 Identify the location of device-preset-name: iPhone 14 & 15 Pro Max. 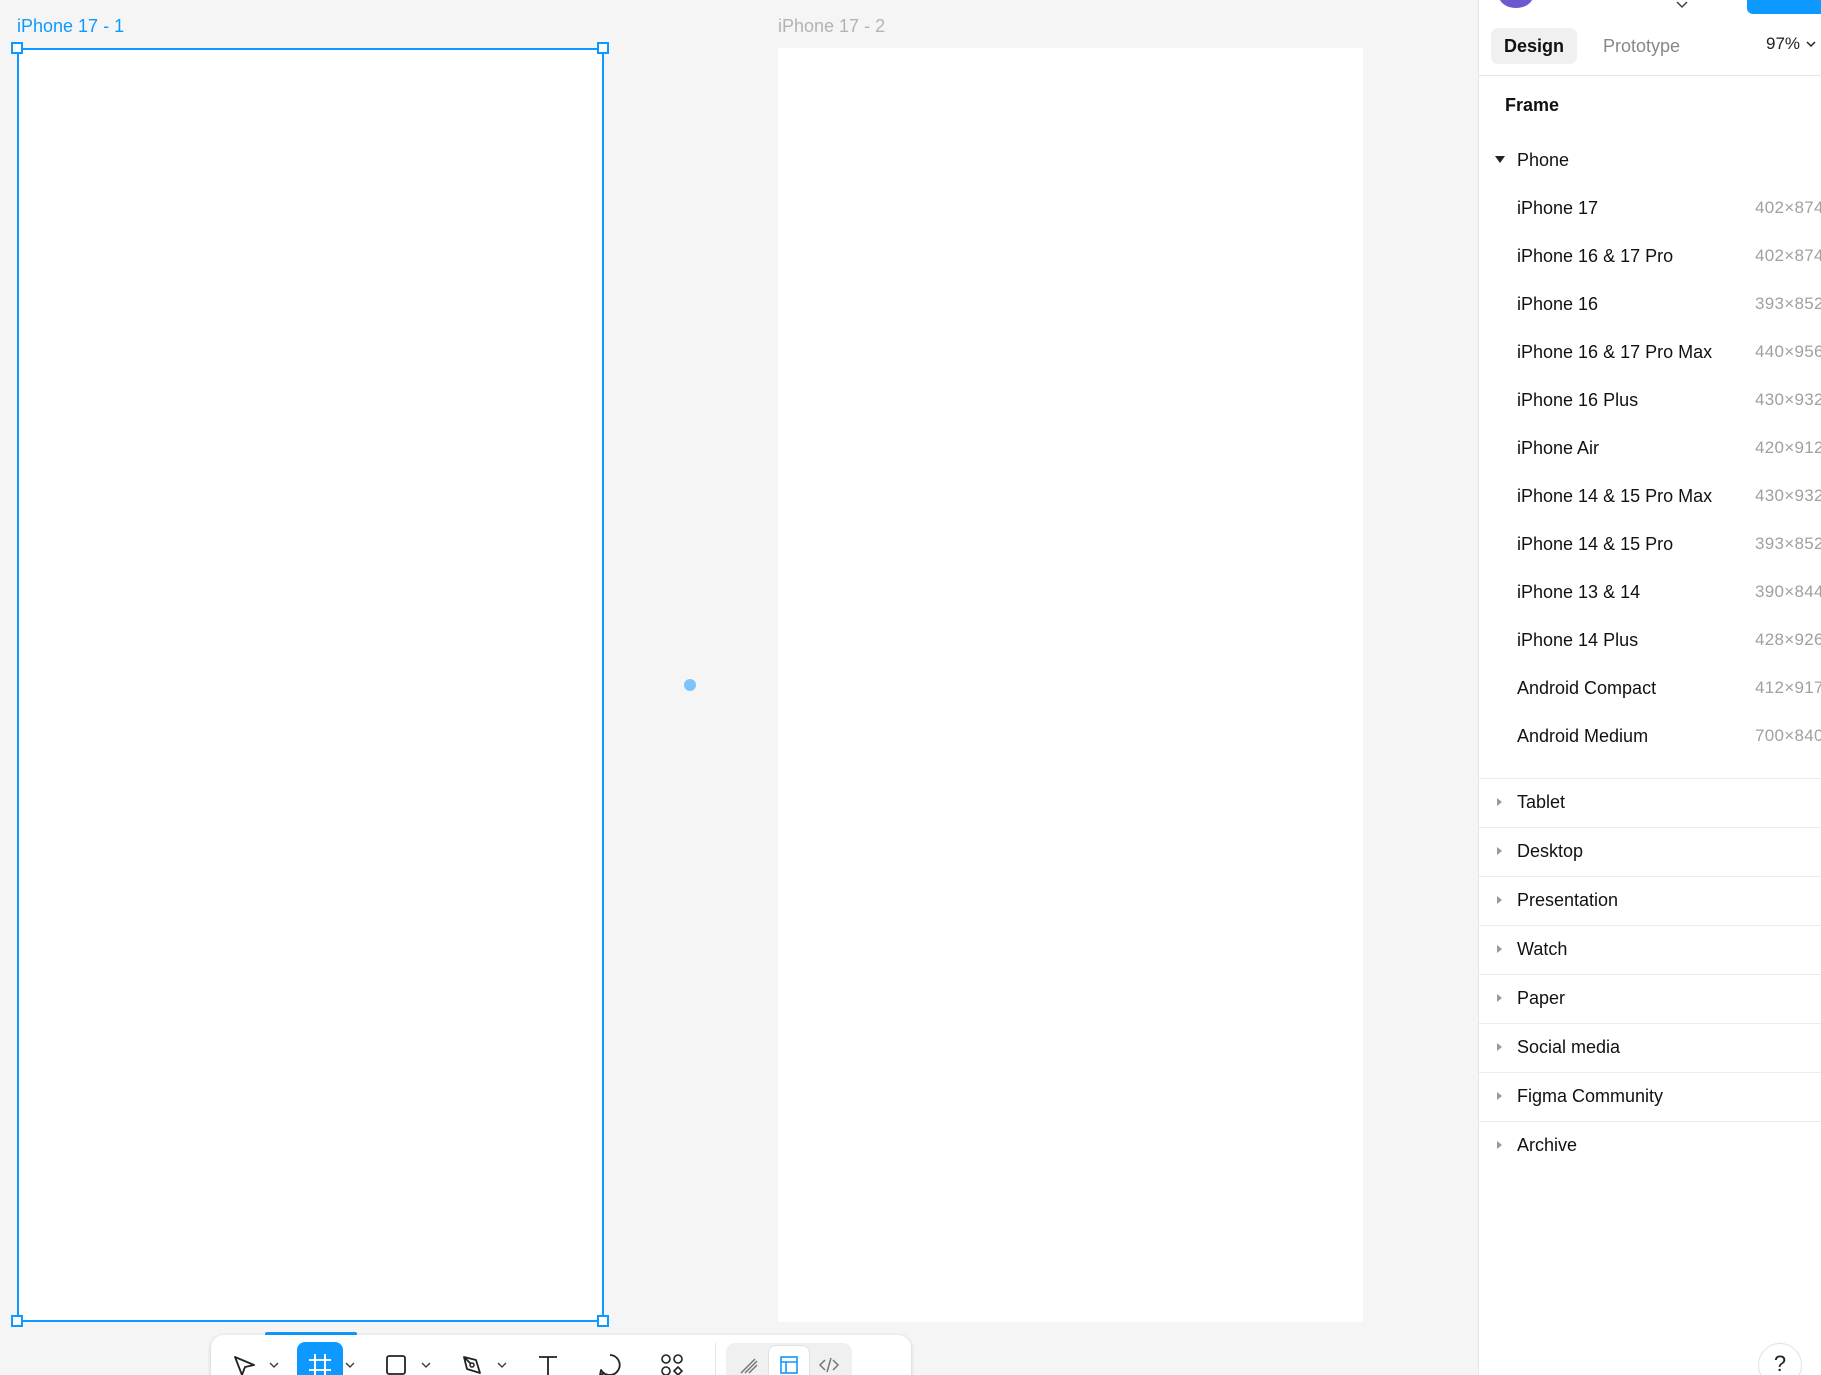
(1615, 495).